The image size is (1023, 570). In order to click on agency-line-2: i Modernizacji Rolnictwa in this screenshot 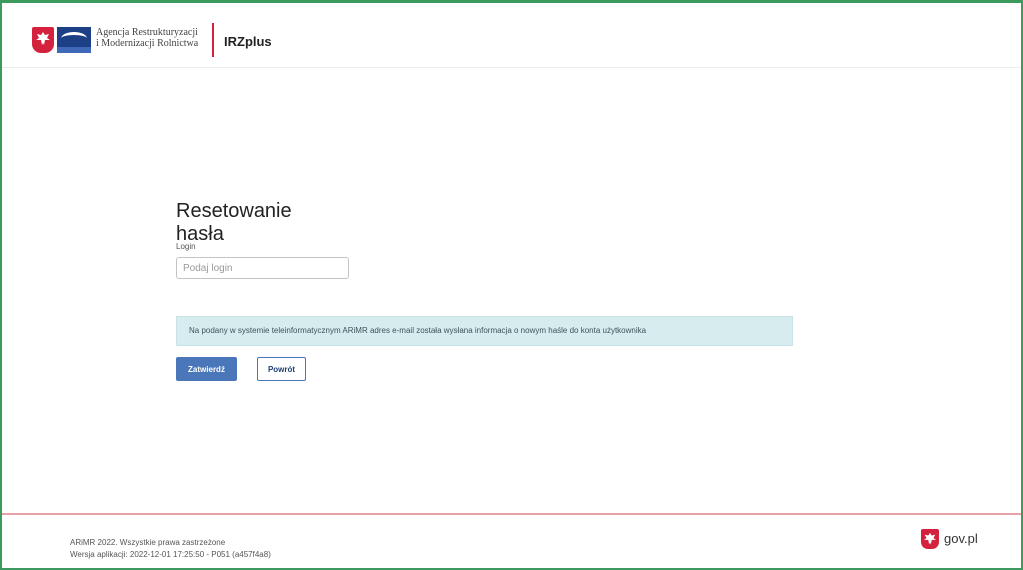, I will do `click(147, 43)`.